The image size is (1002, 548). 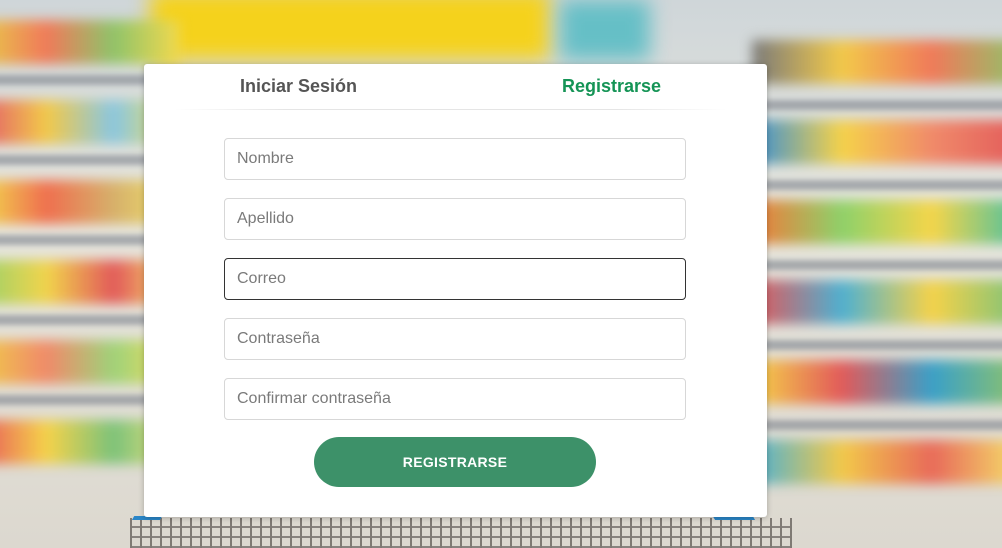 I want to click on register-button: REGISTRARSE, so click(x=455, y=462).